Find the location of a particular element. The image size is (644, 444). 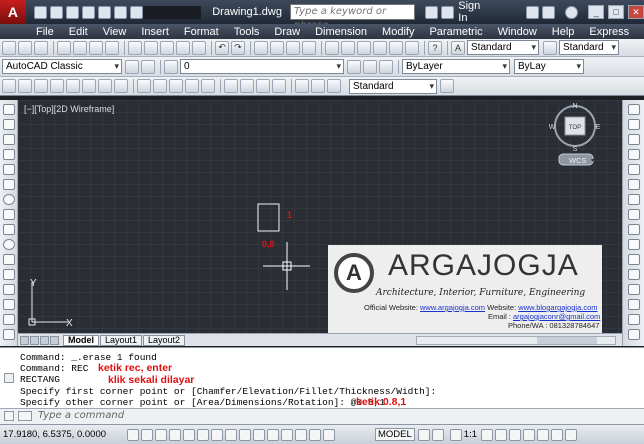

rectangle-shape is located at coordinates (268, 217).